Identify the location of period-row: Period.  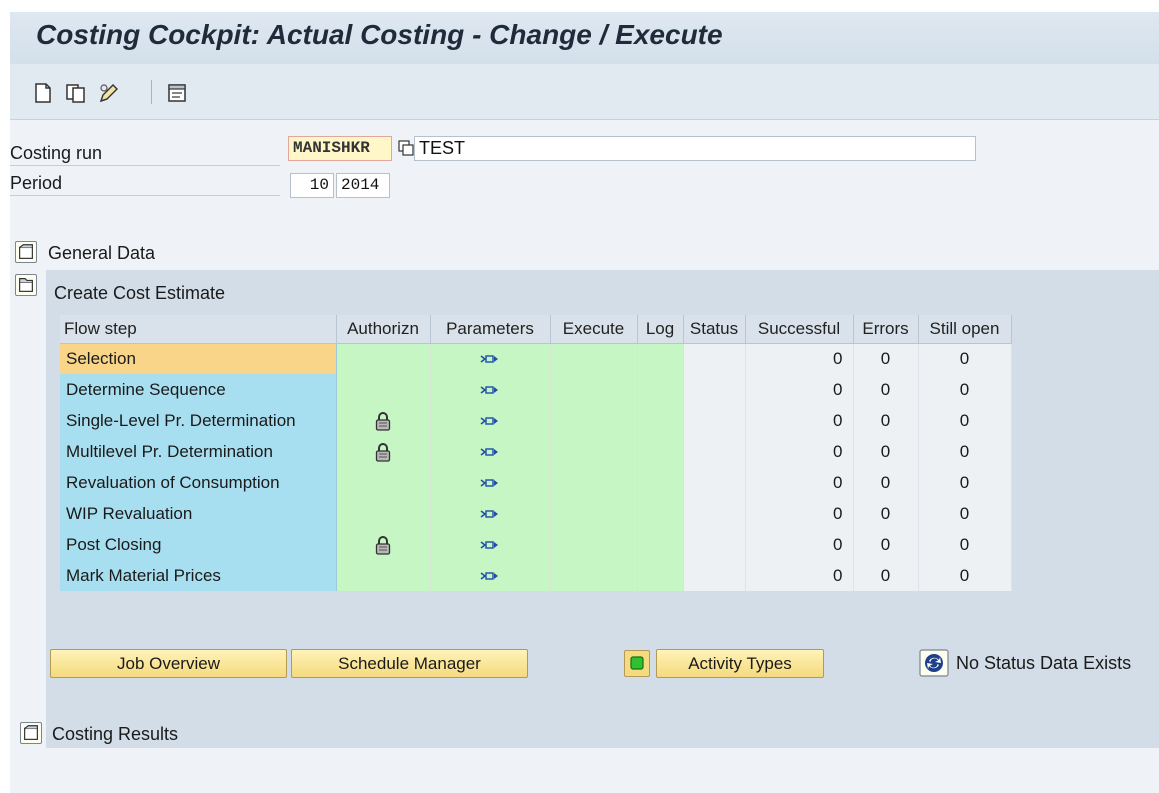
(145, 183).